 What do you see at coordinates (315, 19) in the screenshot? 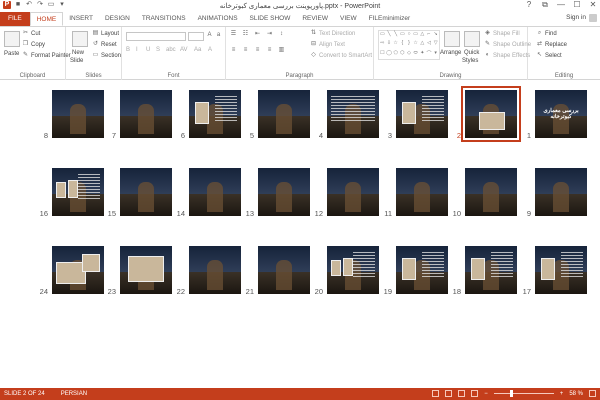
I see `tab-review: REVIEW` at bounding box center [315, 19].